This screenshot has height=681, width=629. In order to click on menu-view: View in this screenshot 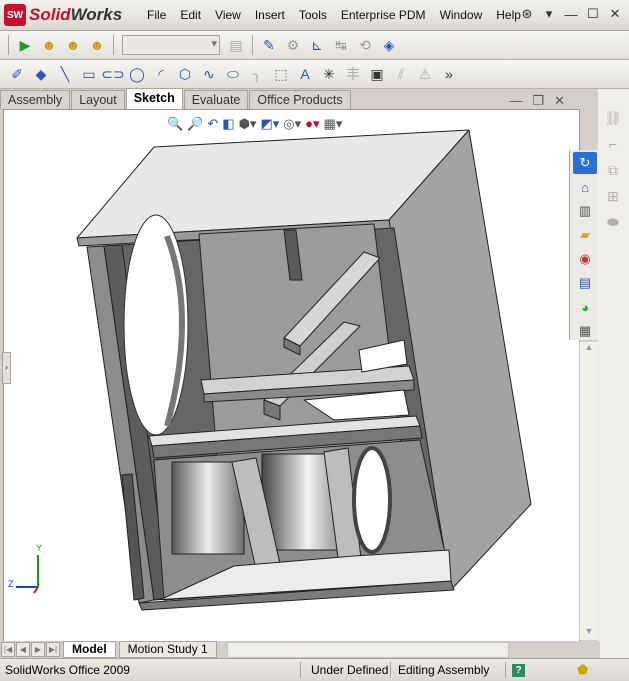, I will do `click(228, 15)`.